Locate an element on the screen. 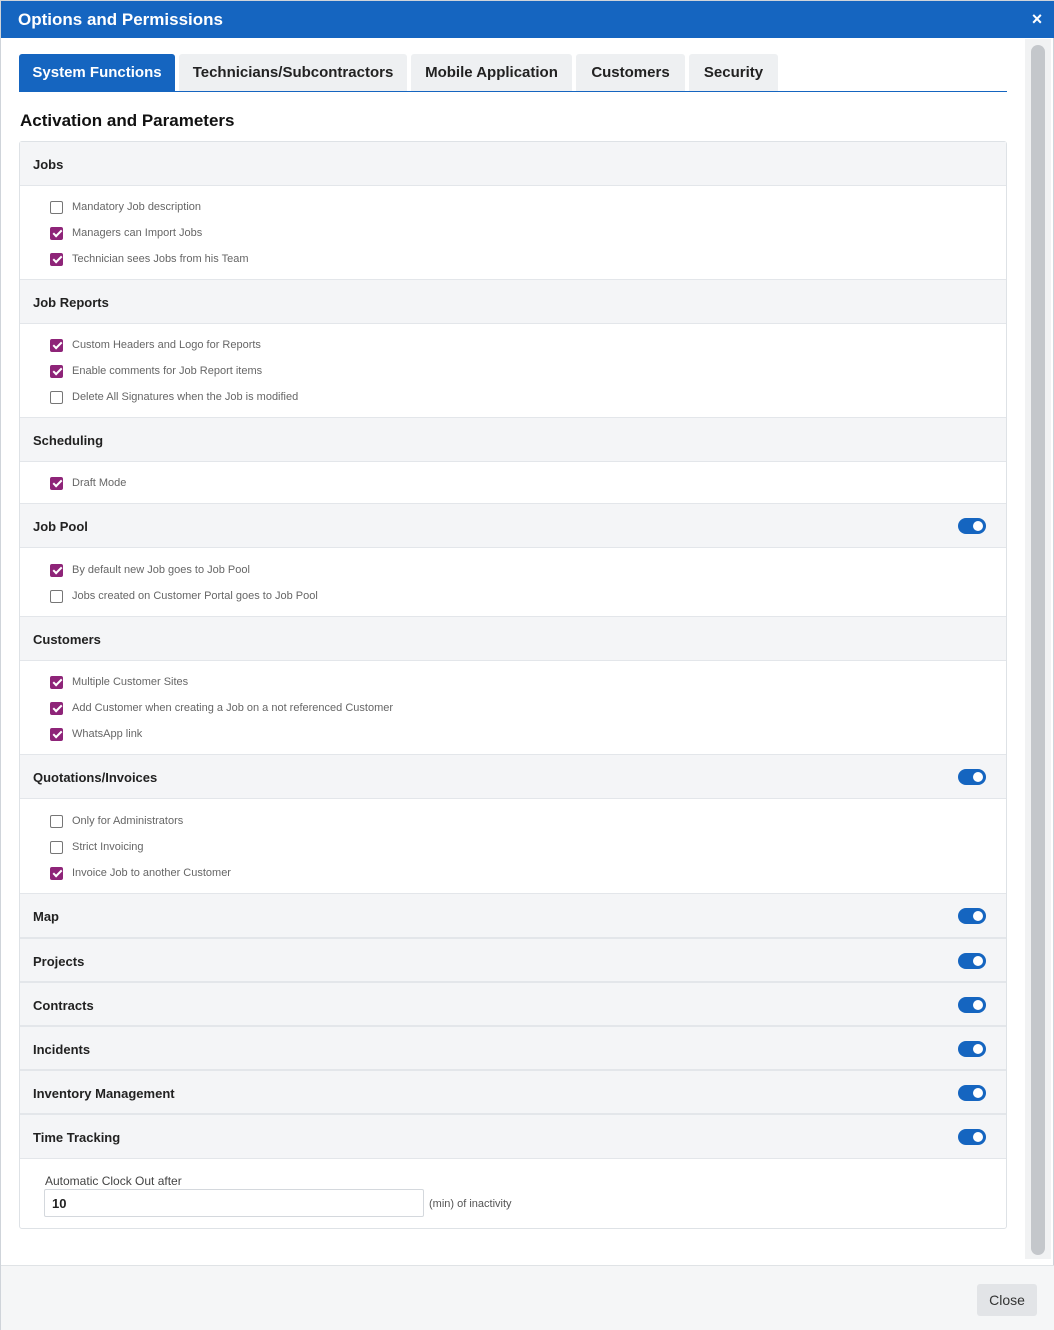  tab-mobile-application: Mobile Application is located at coordinates (491, 72).